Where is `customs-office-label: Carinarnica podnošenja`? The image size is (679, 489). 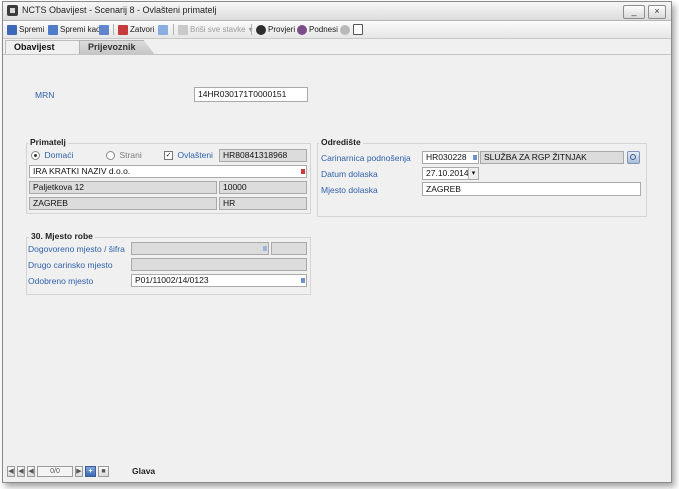
customs-office-label: Carinarnica podnošenja is located at coordinates (366, 158).